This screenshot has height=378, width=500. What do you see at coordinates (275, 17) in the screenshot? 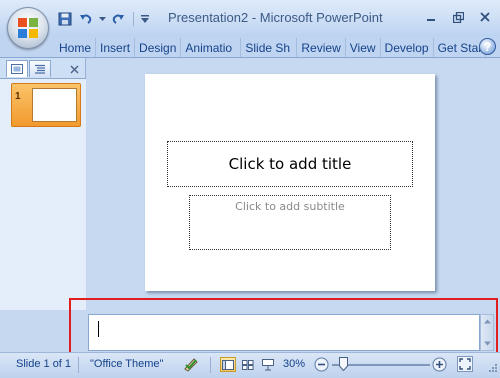
I see `window-title: Presentation2 - Microsoft PowerPoint` at bounding box center [275, 17].